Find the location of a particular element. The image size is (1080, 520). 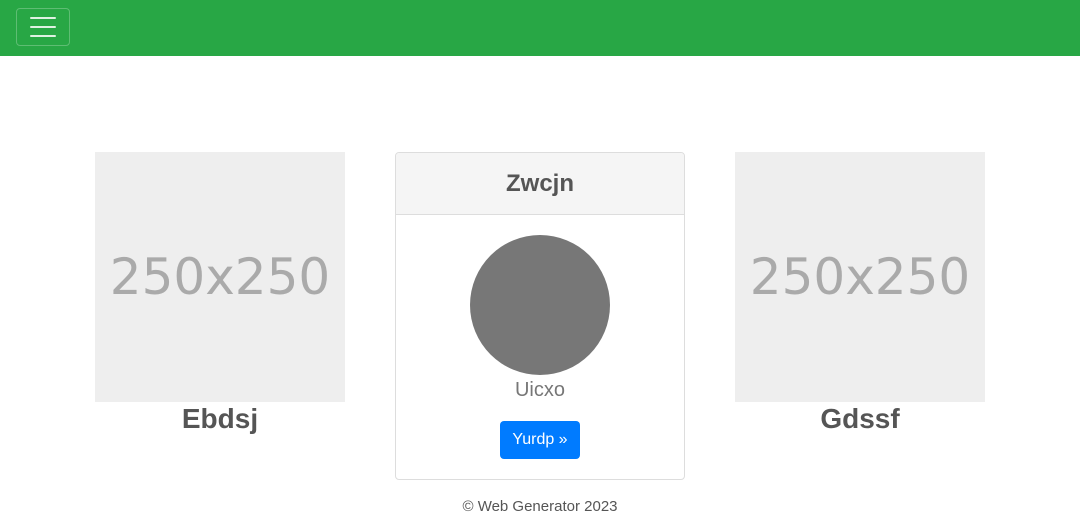

right-placeholder-text: 250x250 is located at coordinates (860, 277).